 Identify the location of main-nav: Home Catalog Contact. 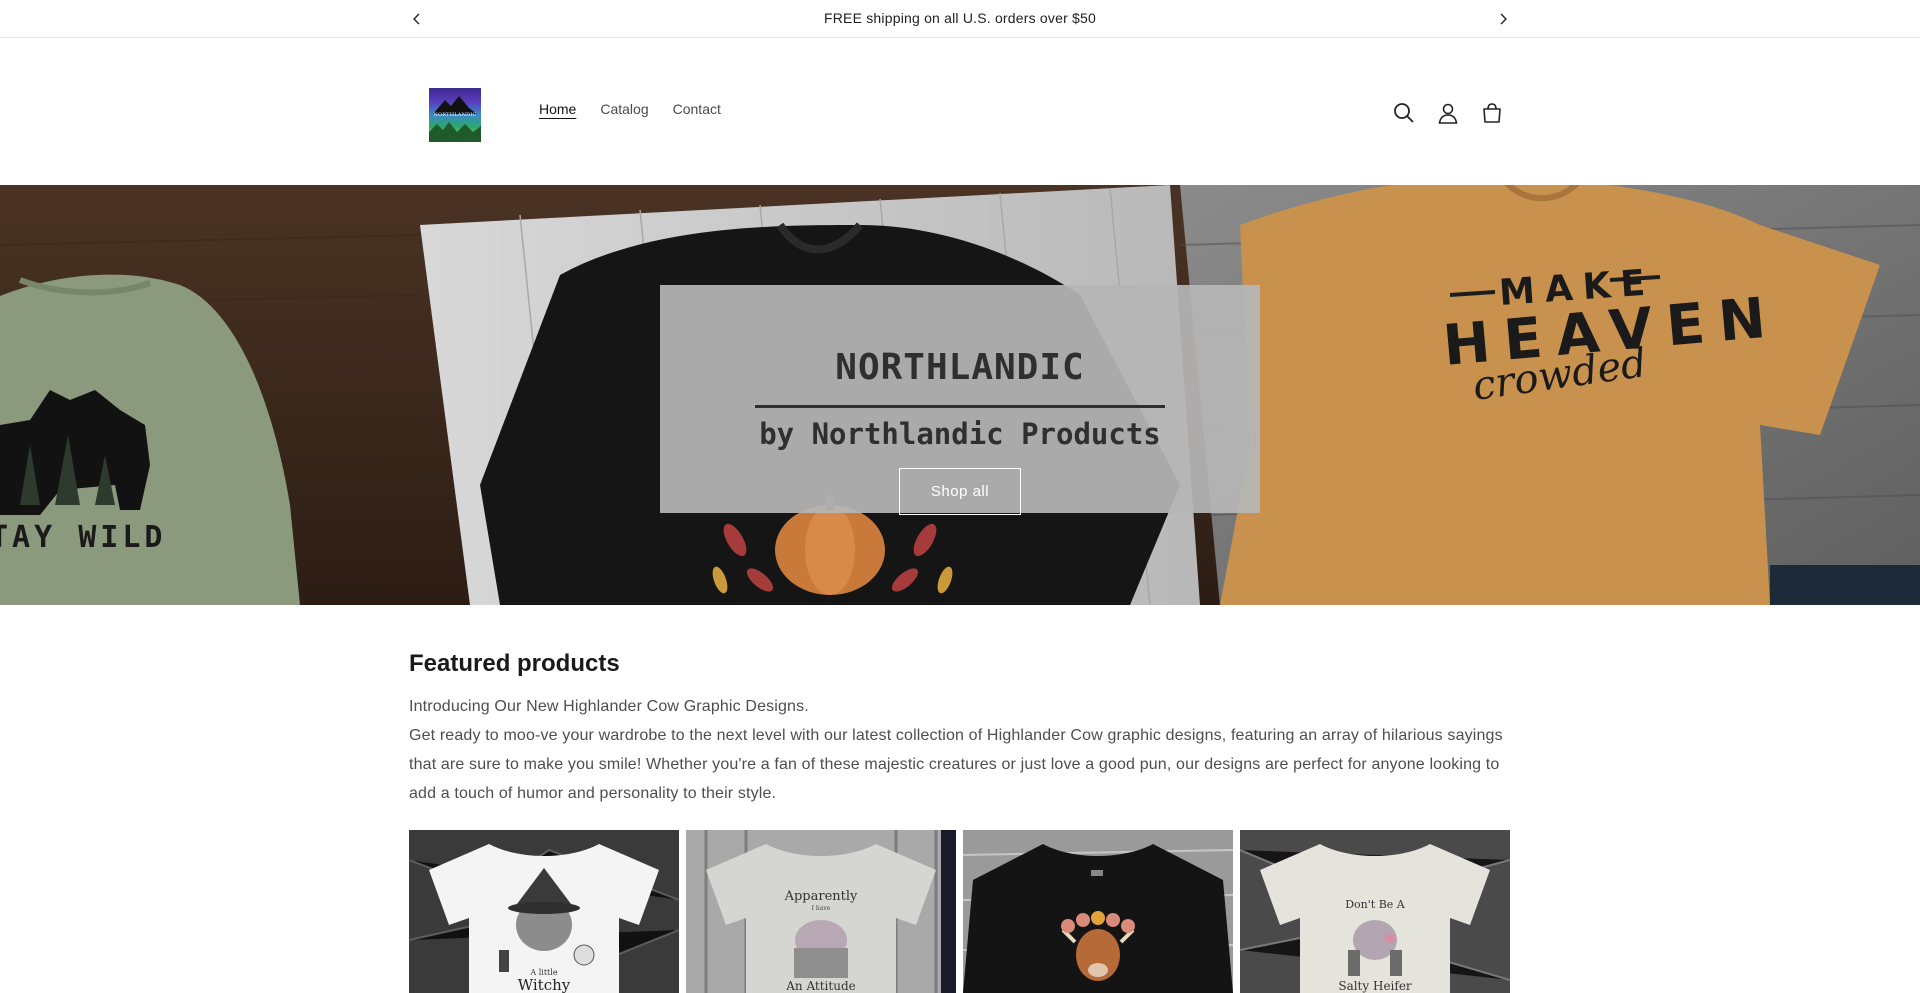
(630, 109).